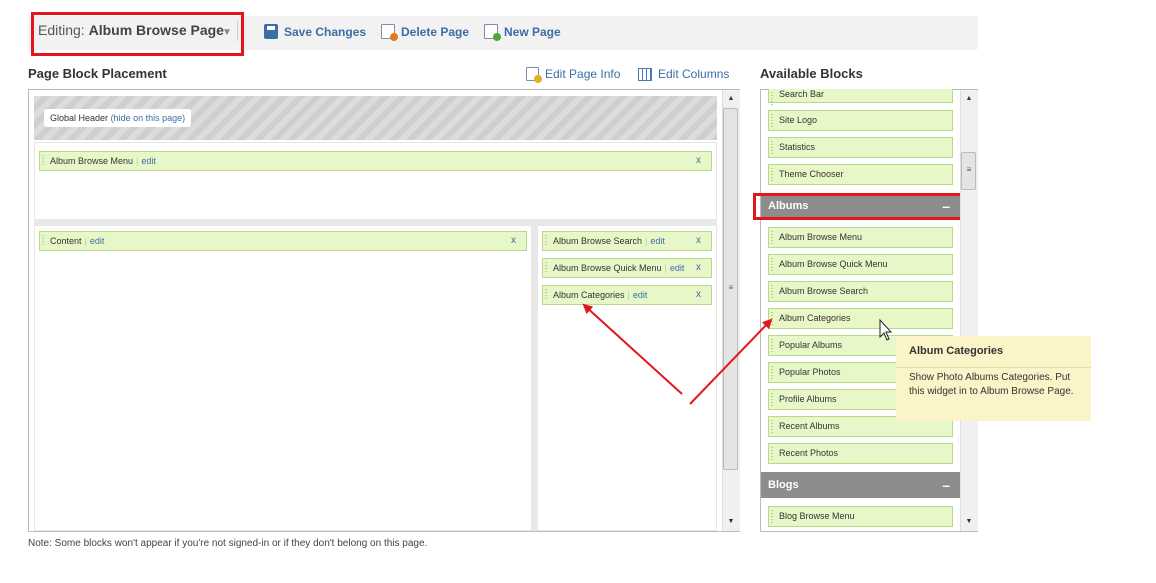 The image size is (1156, 583). What do you see at coordinates (731, 361) in the screenshot?
I see `arrow-to-available-block` at bounding box center [731, 361].